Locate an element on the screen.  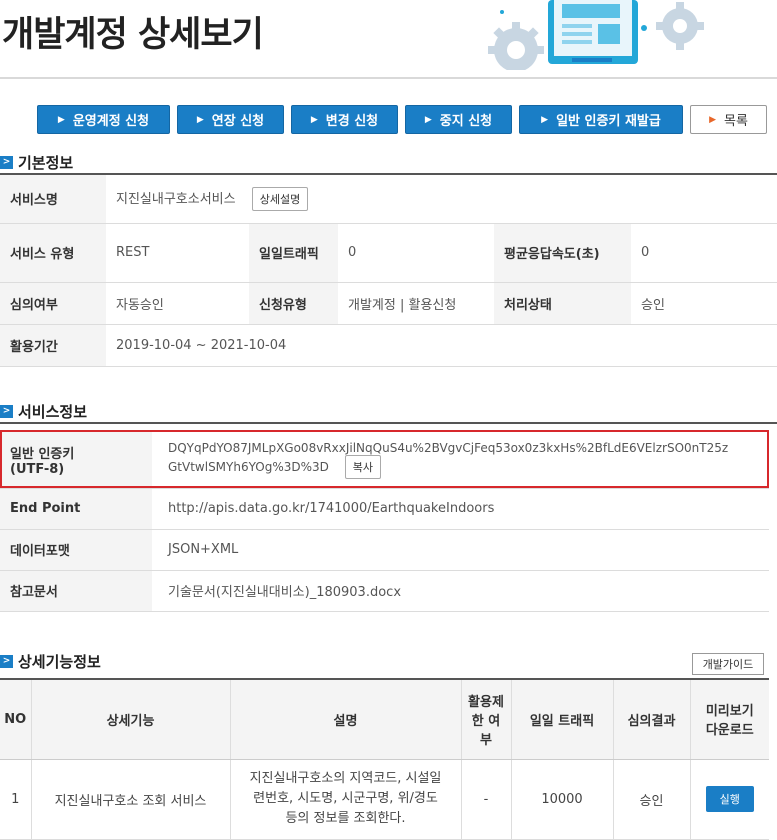
change-apply-button: ▶ 변경 신청 is located at coordinates (344, 119).